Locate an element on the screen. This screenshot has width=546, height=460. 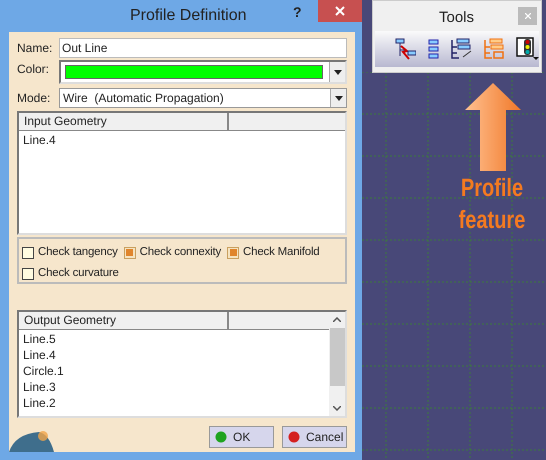
window-title: Profile Definition is located at coordinates (188, 16).